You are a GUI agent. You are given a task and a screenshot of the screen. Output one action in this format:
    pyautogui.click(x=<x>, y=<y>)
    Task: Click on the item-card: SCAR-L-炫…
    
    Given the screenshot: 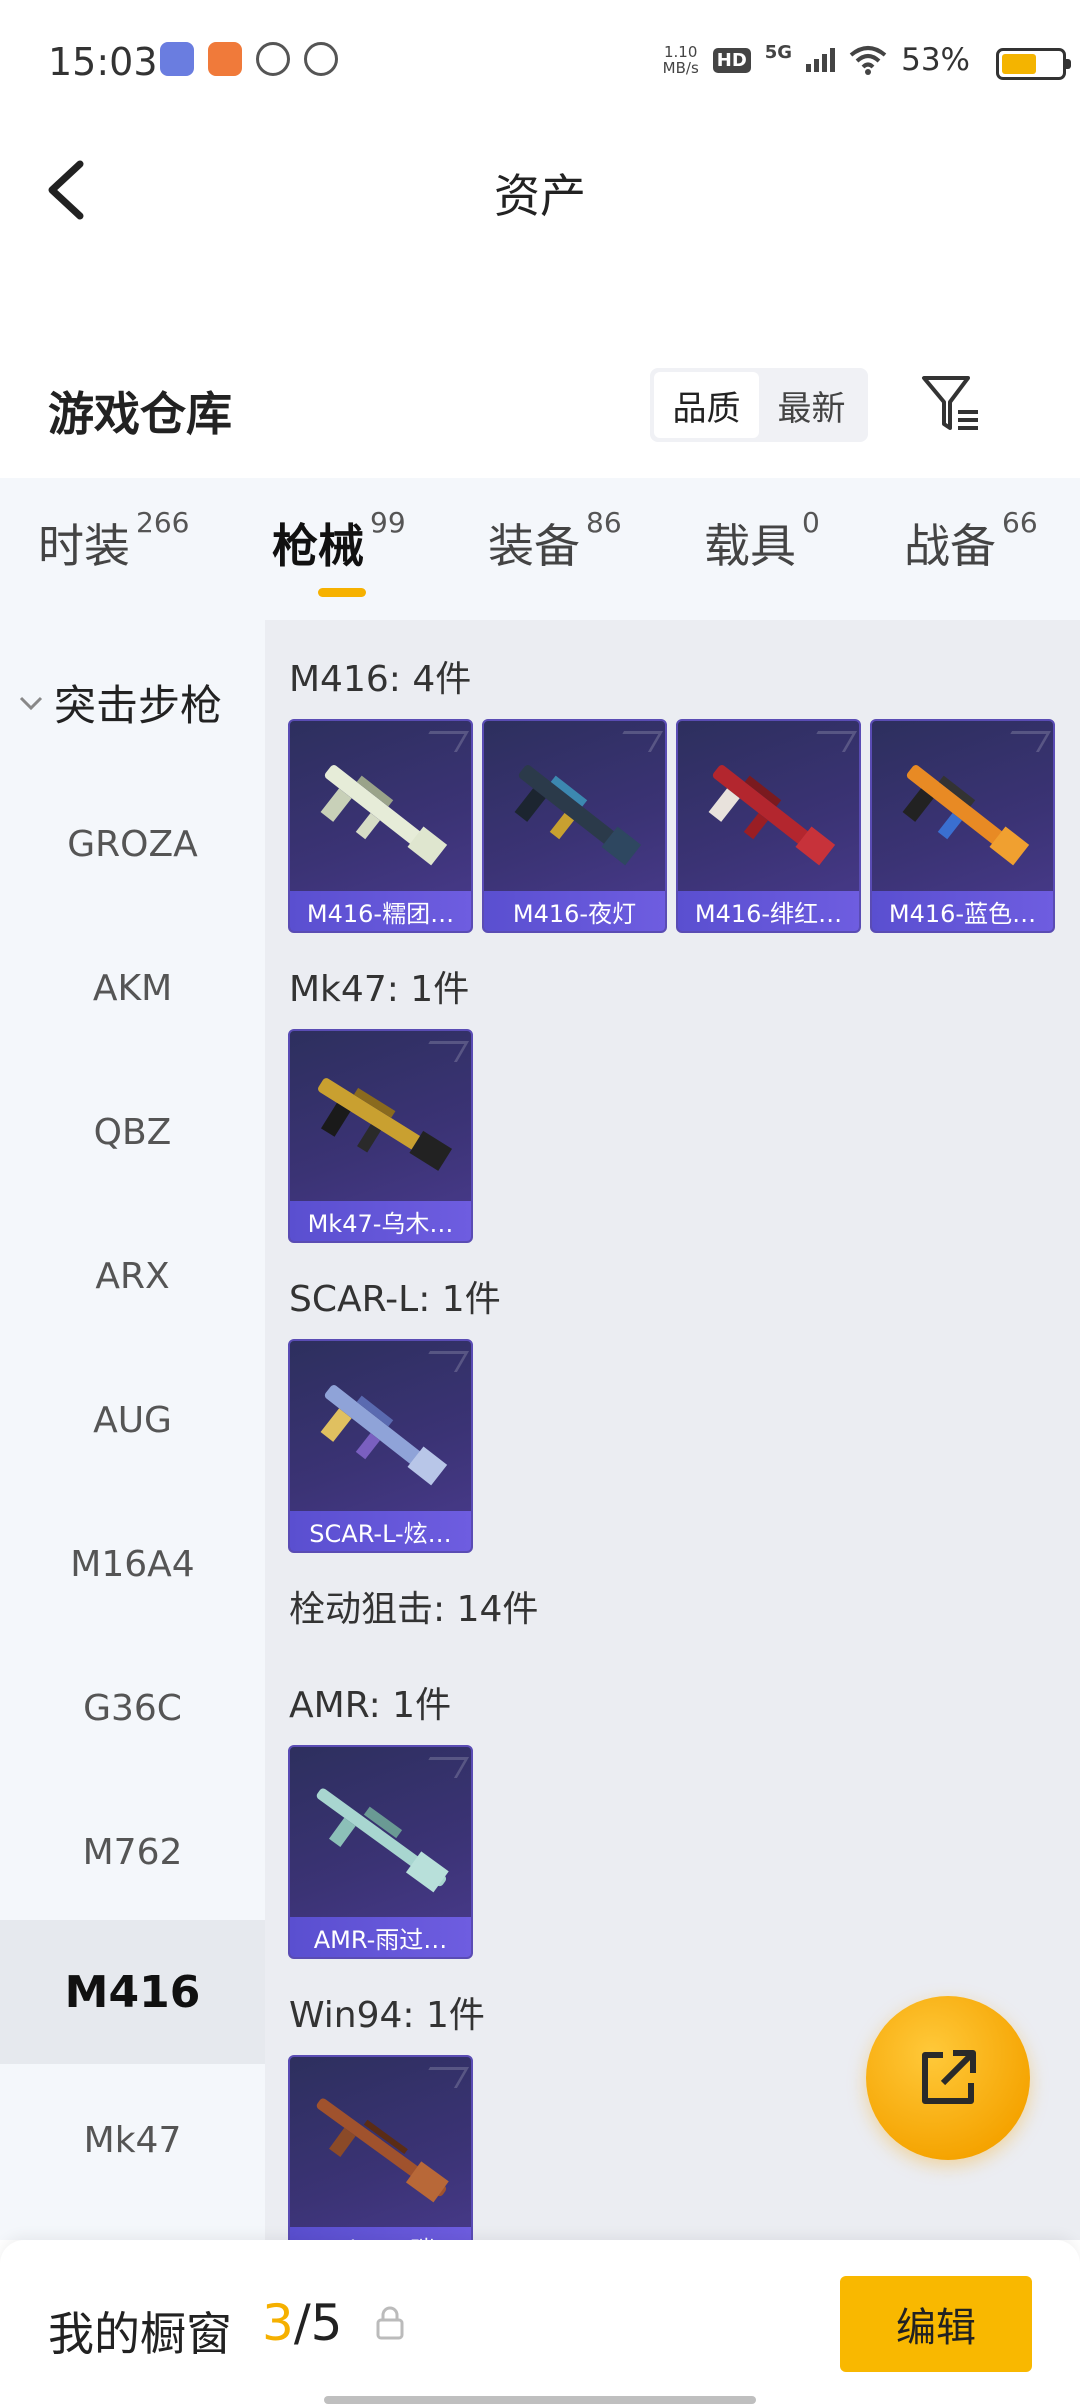 What is the action you would take?
    pyautogui.click(x=380, y=1446)
    